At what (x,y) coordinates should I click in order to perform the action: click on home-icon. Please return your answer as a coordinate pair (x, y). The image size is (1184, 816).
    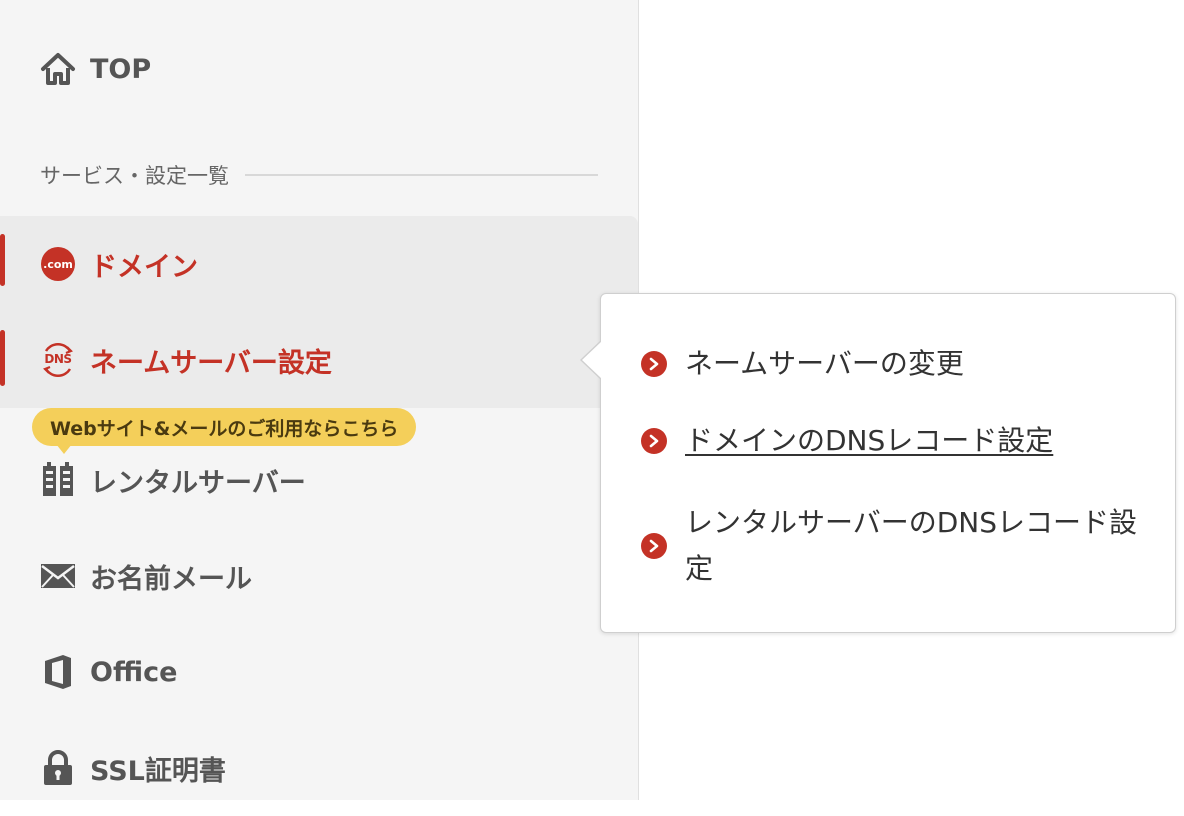
    Looking at the image, I should click on (58, 69).